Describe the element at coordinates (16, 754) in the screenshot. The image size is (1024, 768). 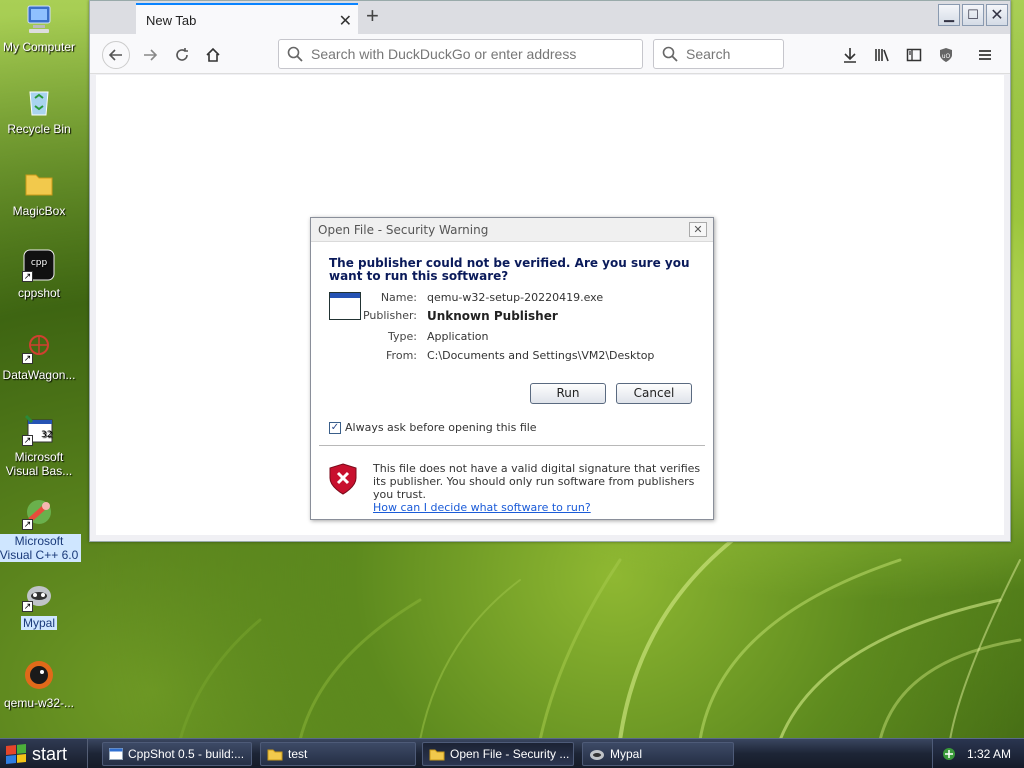
I see `windows-logo-icon` at that location.